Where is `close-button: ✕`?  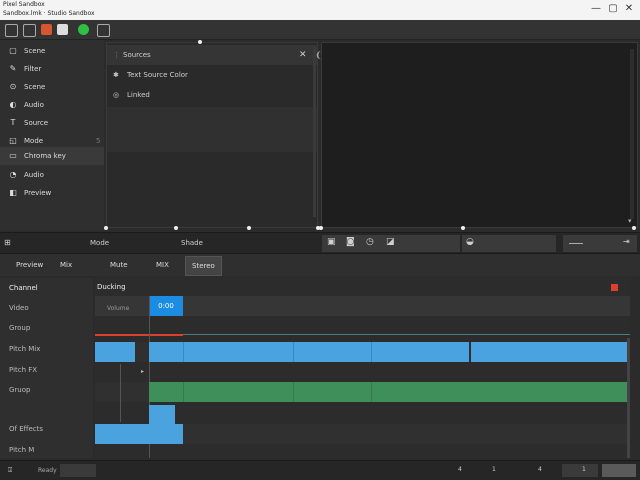 close-button: ✕ is located at coordinates (629, 9).